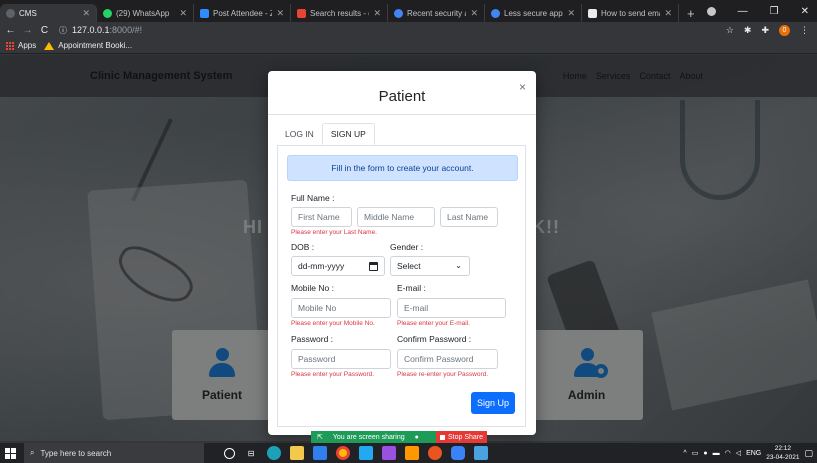  I want to click on extension-icon: ✱, so click(748, 30).